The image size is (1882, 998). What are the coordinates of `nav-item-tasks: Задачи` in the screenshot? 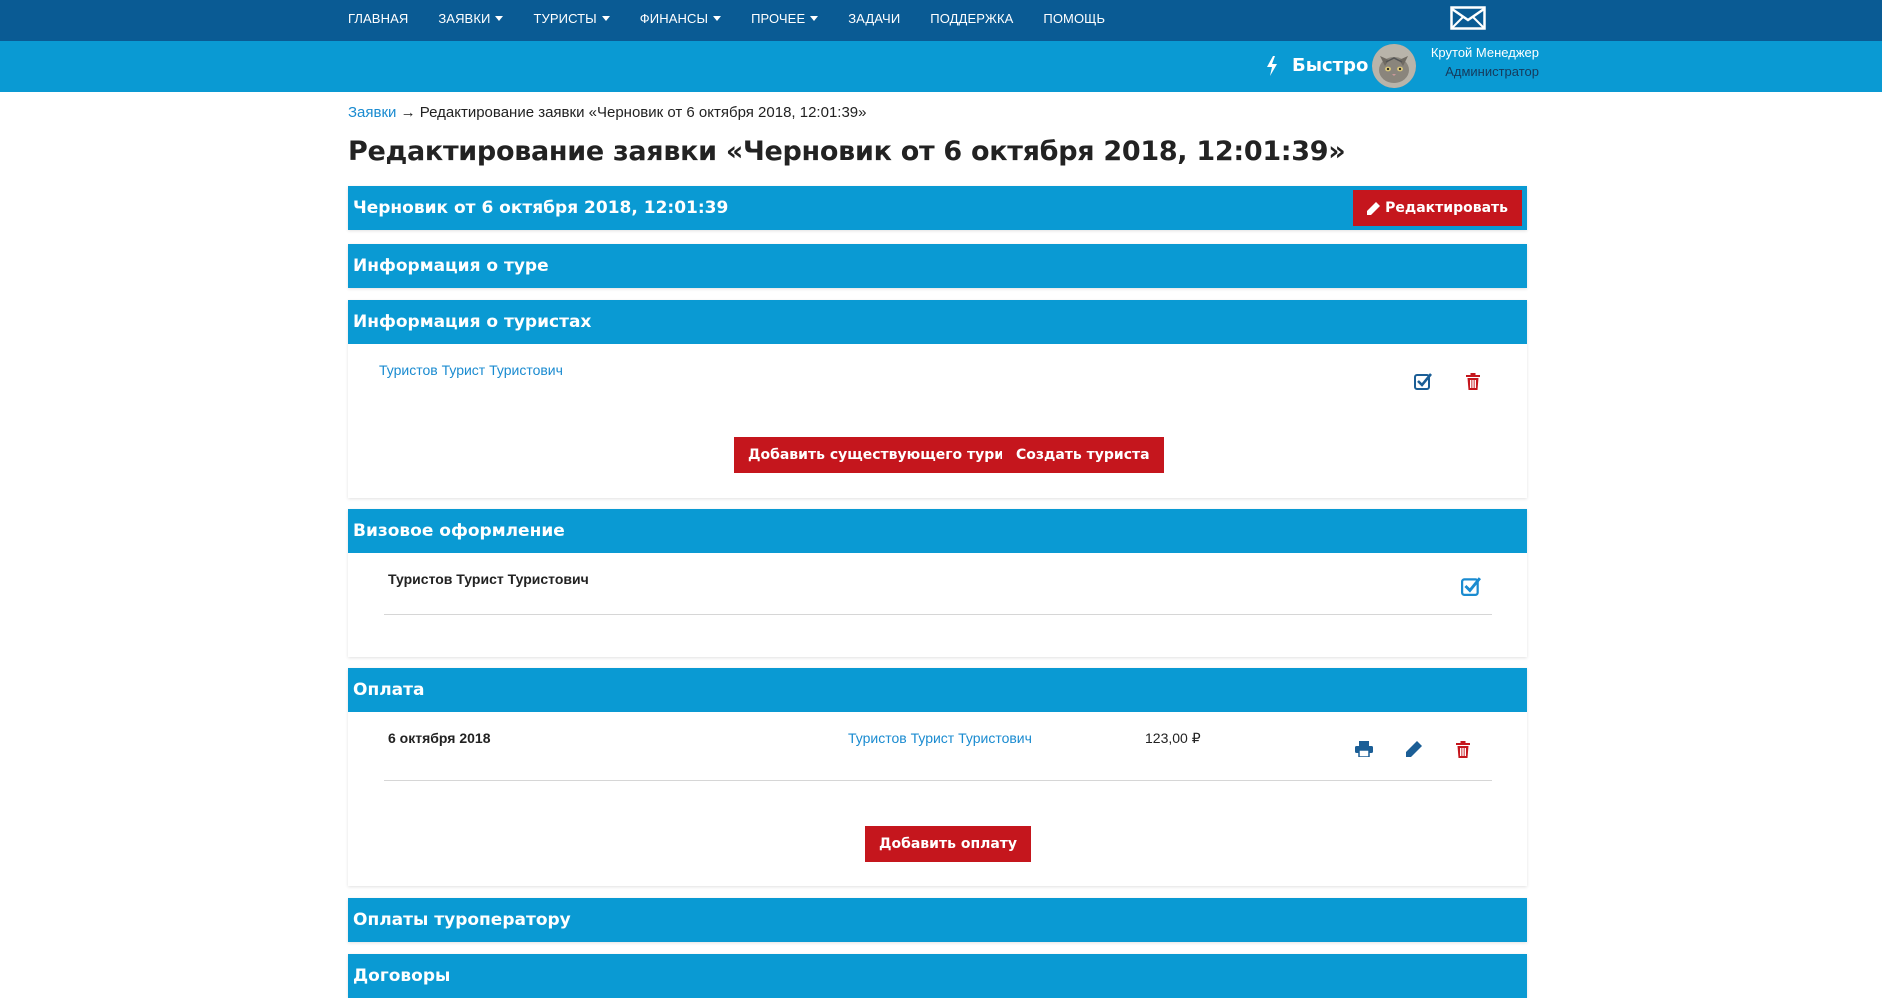 It's located at (874, 18).